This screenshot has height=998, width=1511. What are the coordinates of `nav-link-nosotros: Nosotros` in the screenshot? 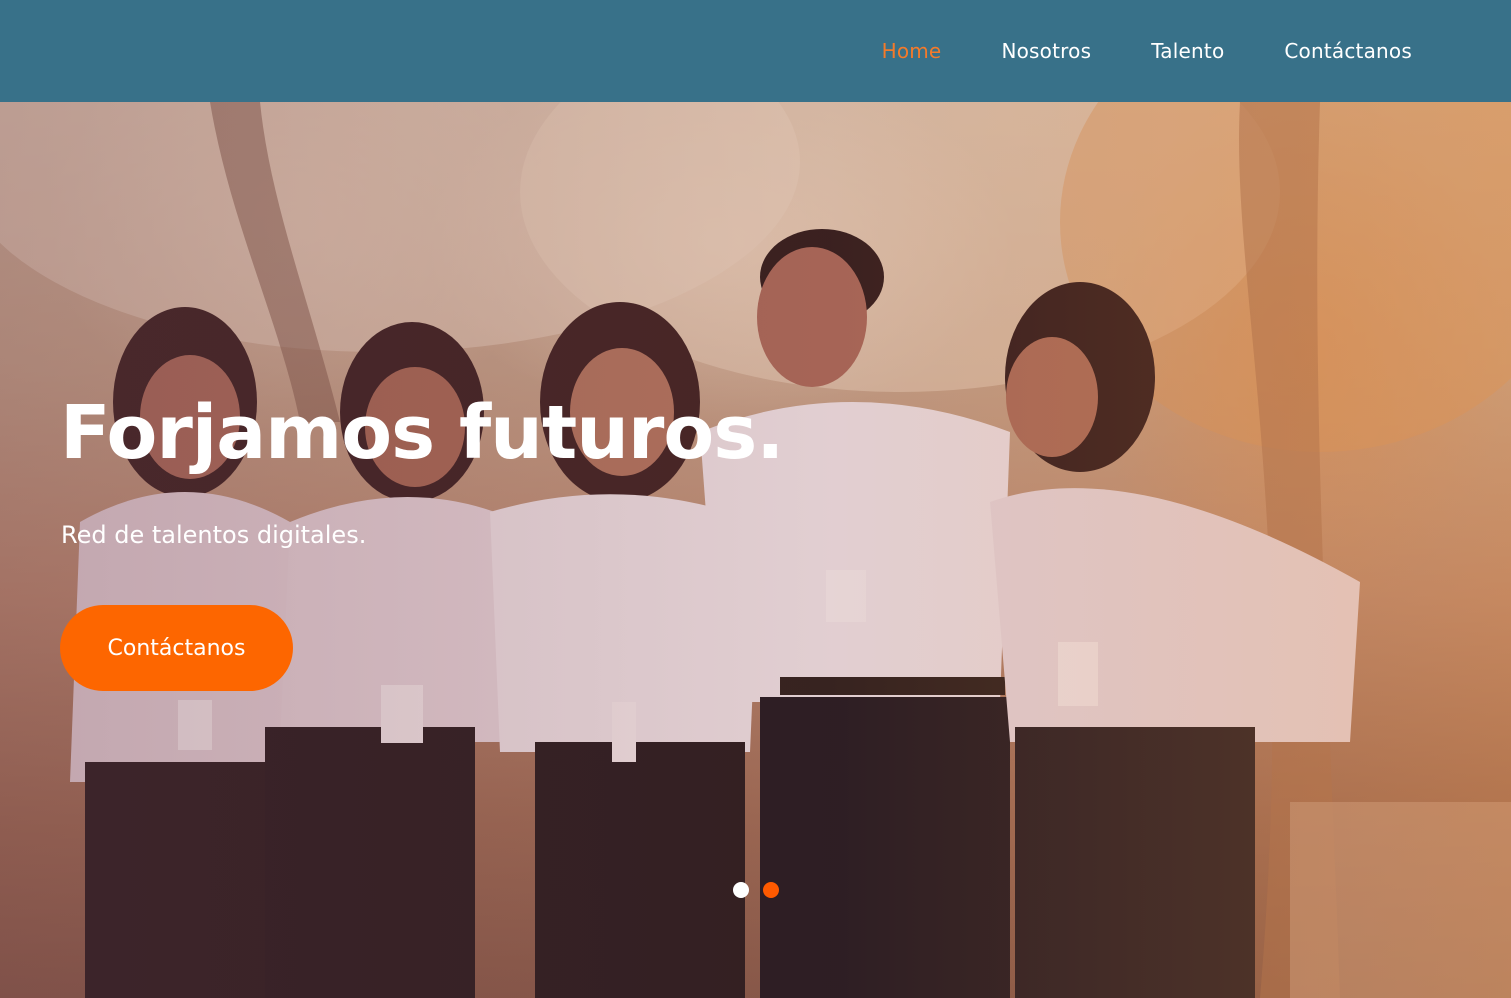 It's located at (1046, 51).